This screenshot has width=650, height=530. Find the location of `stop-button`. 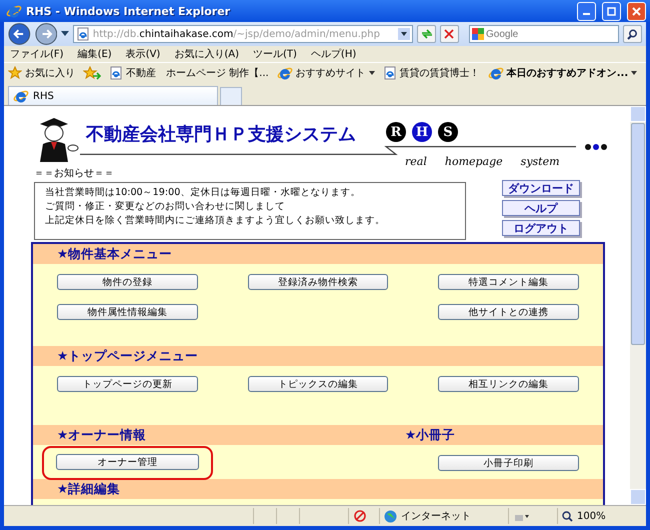

stop-button is located at coordinates (449, 34).